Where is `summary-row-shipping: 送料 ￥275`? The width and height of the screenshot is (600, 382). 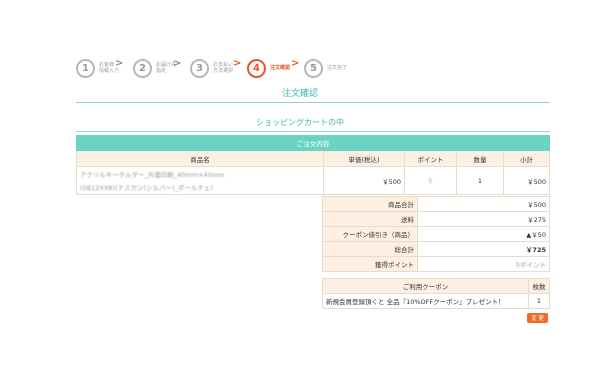
summary-row-shipping: 送料 ￥275 is located at coordinates (436, 219).